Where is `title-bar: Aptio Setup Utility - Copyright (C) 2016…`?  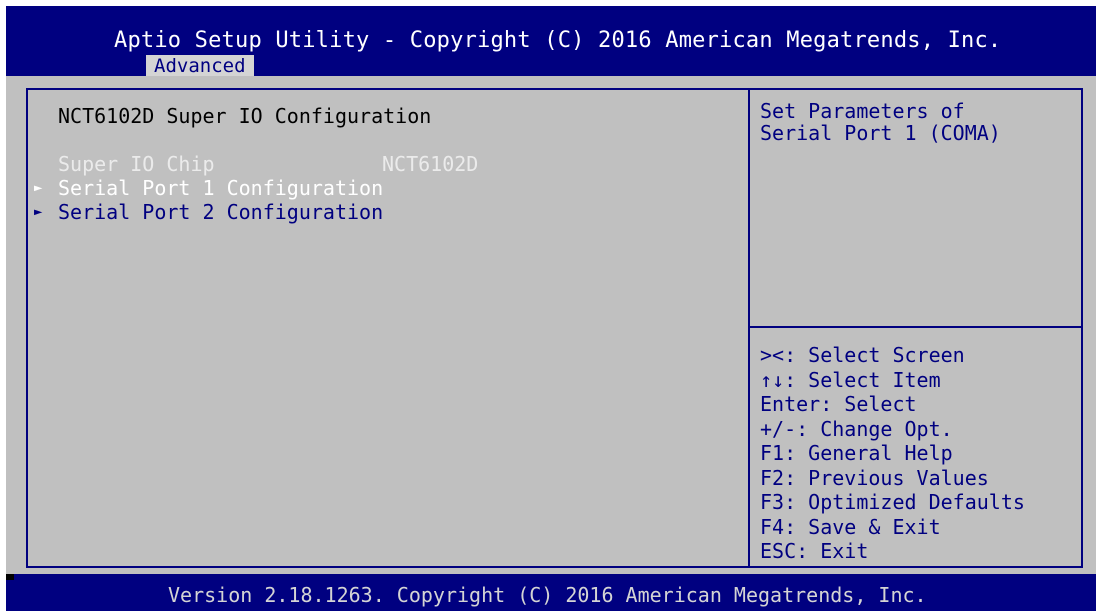 title-bar: Aptio Setup Utility - Copyright (C) 2016… is located at coordinates (551, 41).